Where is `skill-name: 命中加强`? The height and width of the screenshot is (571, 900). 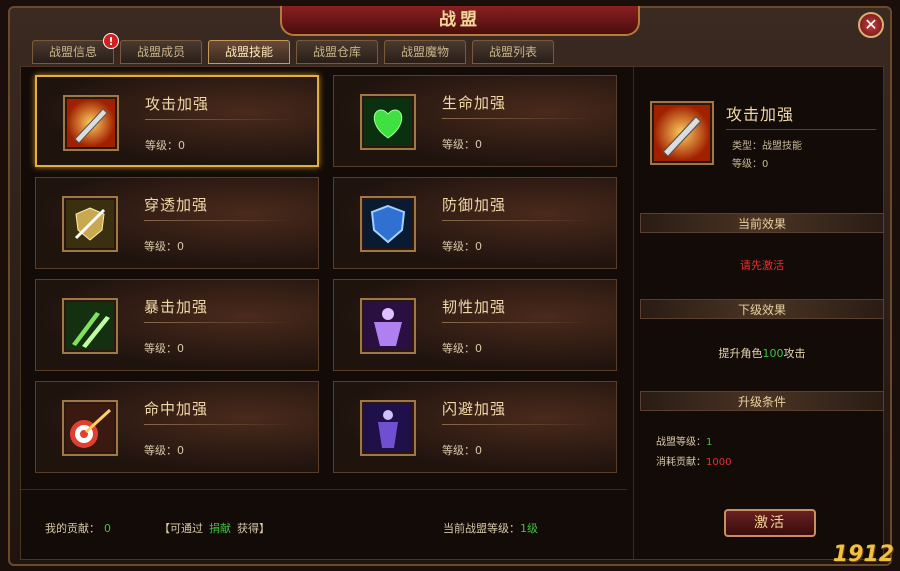 skill-name: 命中加强 is located at coordinates (176, 409).